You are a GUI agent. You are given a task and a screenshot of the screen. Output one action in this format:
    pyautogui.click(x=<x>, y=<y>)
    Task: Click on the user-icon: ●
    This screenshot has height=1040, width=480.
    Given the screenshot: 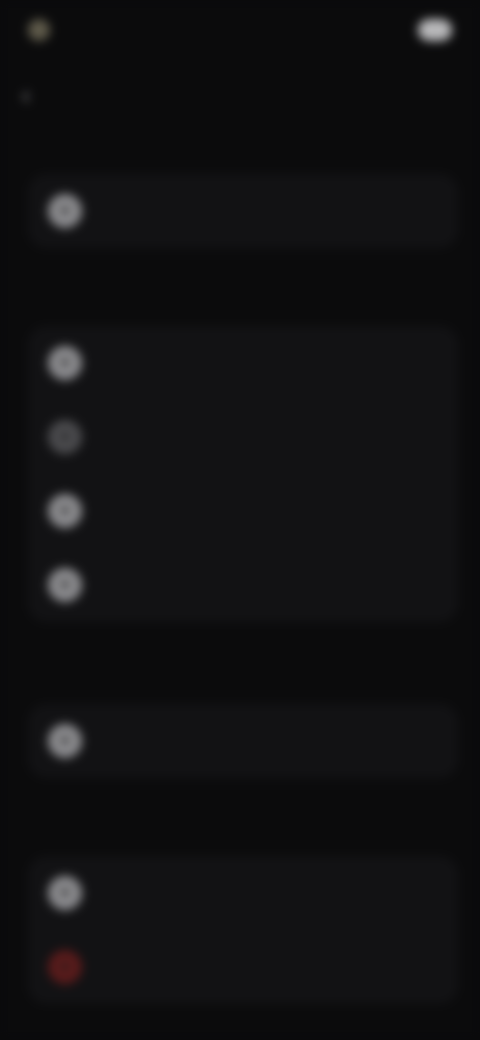 What is the action you would take?
    pyautogui.click(x=65, y=211)
    